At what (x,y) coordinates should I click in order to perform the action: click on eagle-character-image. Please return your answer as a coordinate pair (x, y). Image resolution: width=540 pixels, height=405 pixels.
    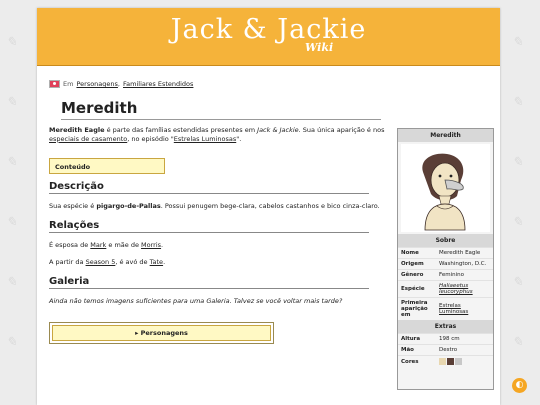
    Looking at the image, I should click on (444, 192).